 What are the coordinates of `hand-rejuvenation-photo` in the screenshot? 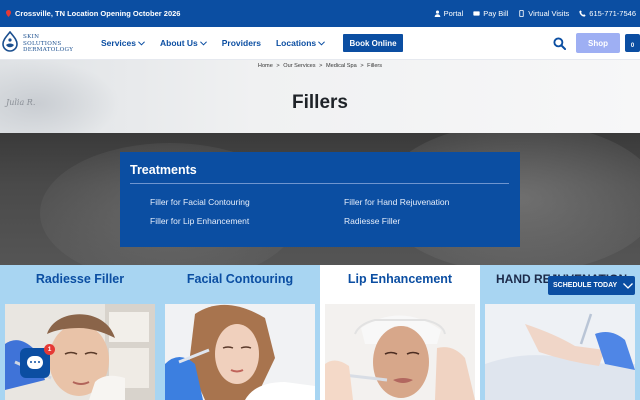 It's located at (560, 352).